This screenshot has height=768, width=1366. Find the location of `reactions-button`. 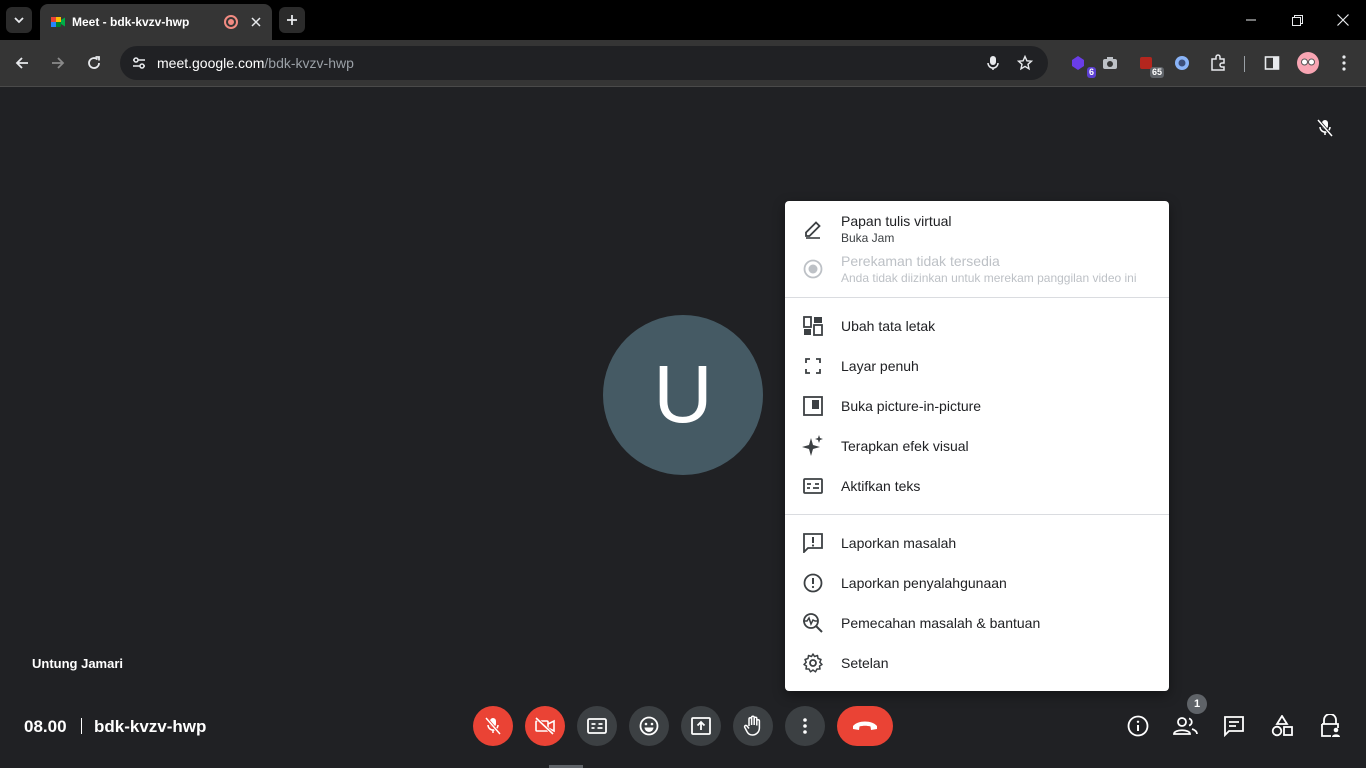

reactions-button is located at coordinates (649, 726).